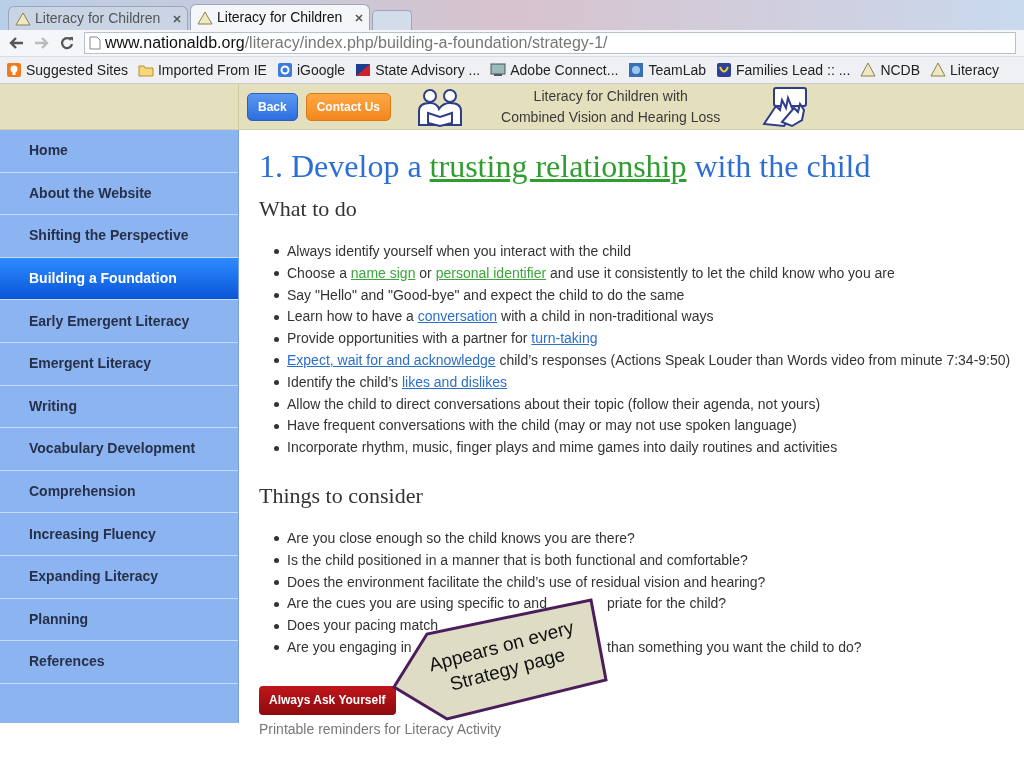  I want to click on sidebar-item: Vocabulary Development, so click(119, 449).